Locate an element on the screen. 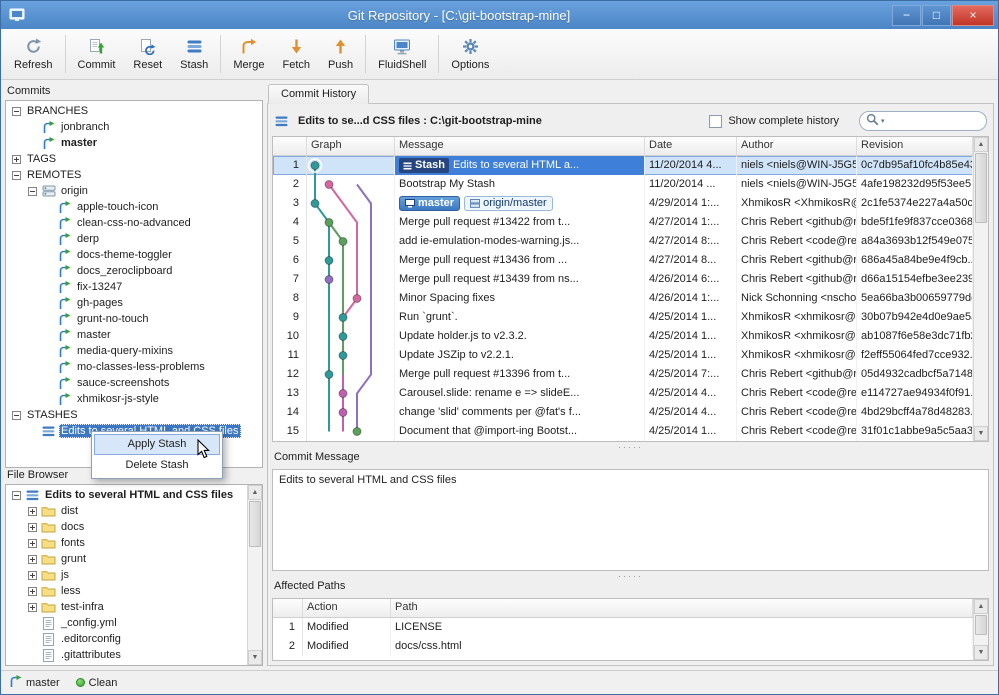 The height and width of the screenshot is (695, 999). ap-column-header-path: Path is located at coordinates (682, 608).